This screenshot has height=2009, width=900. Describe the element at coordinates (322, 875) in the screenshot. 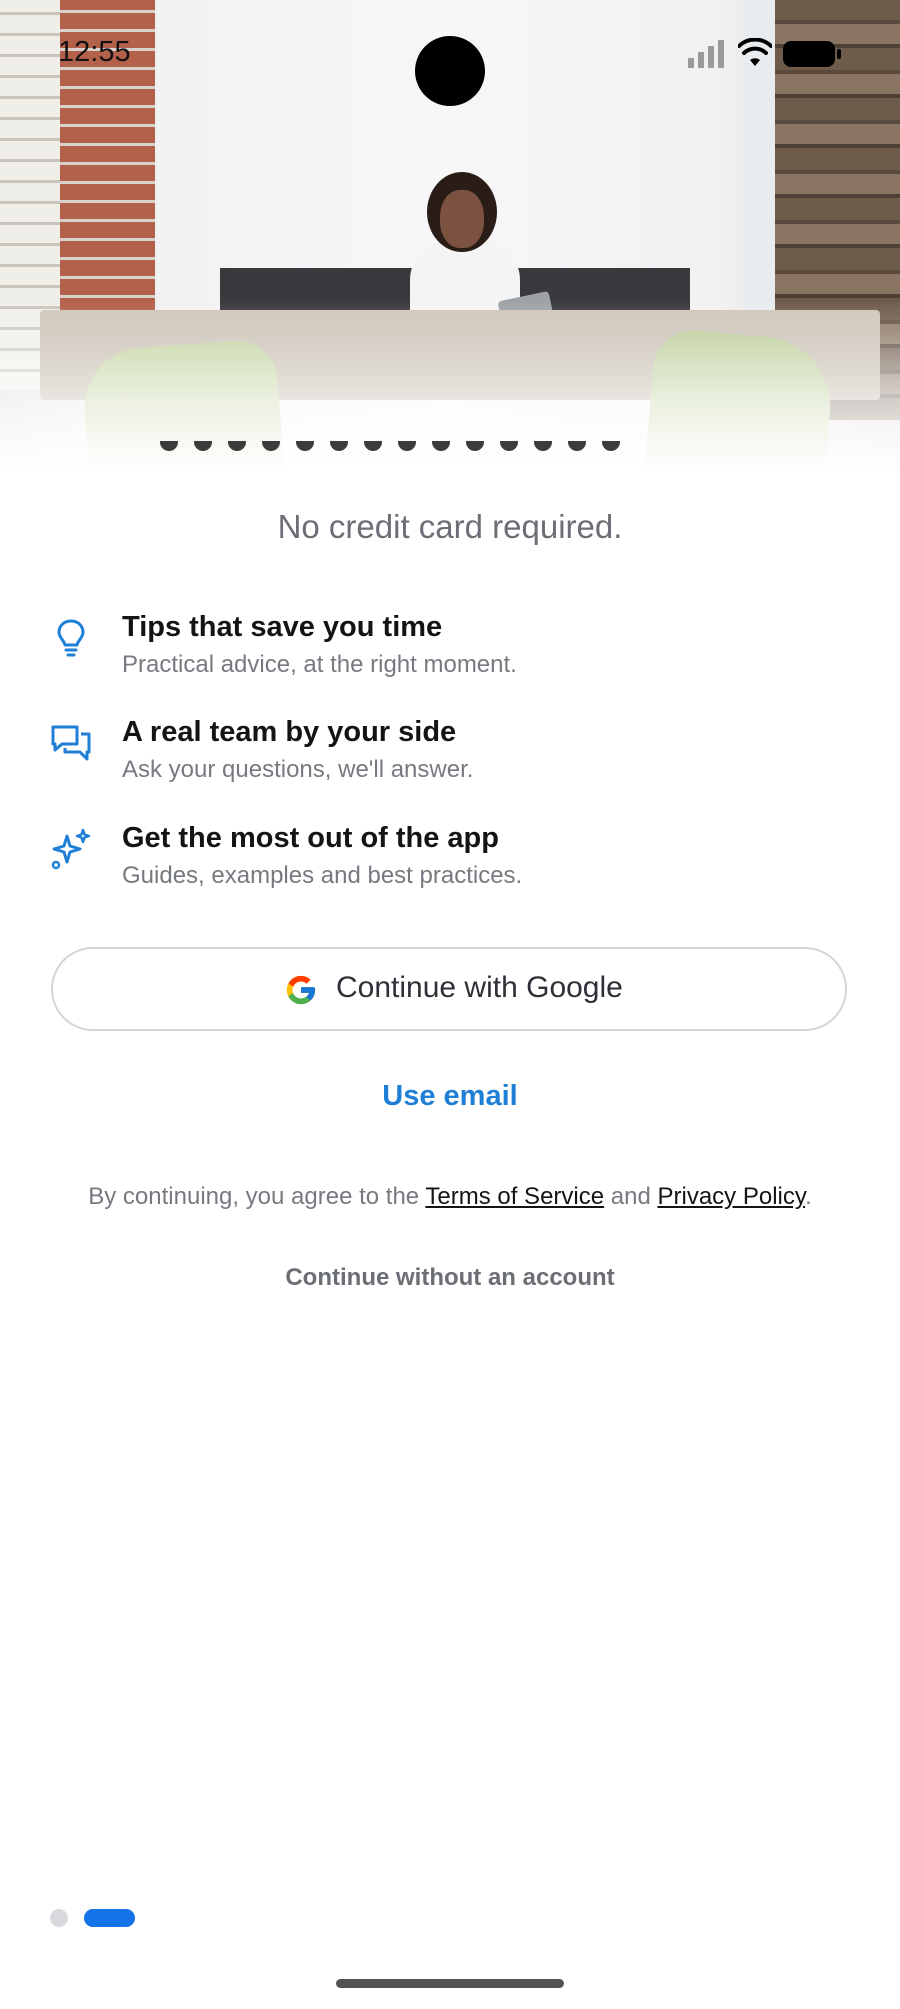

I see `feature-description: Guides, examples and best practices.` at that location.